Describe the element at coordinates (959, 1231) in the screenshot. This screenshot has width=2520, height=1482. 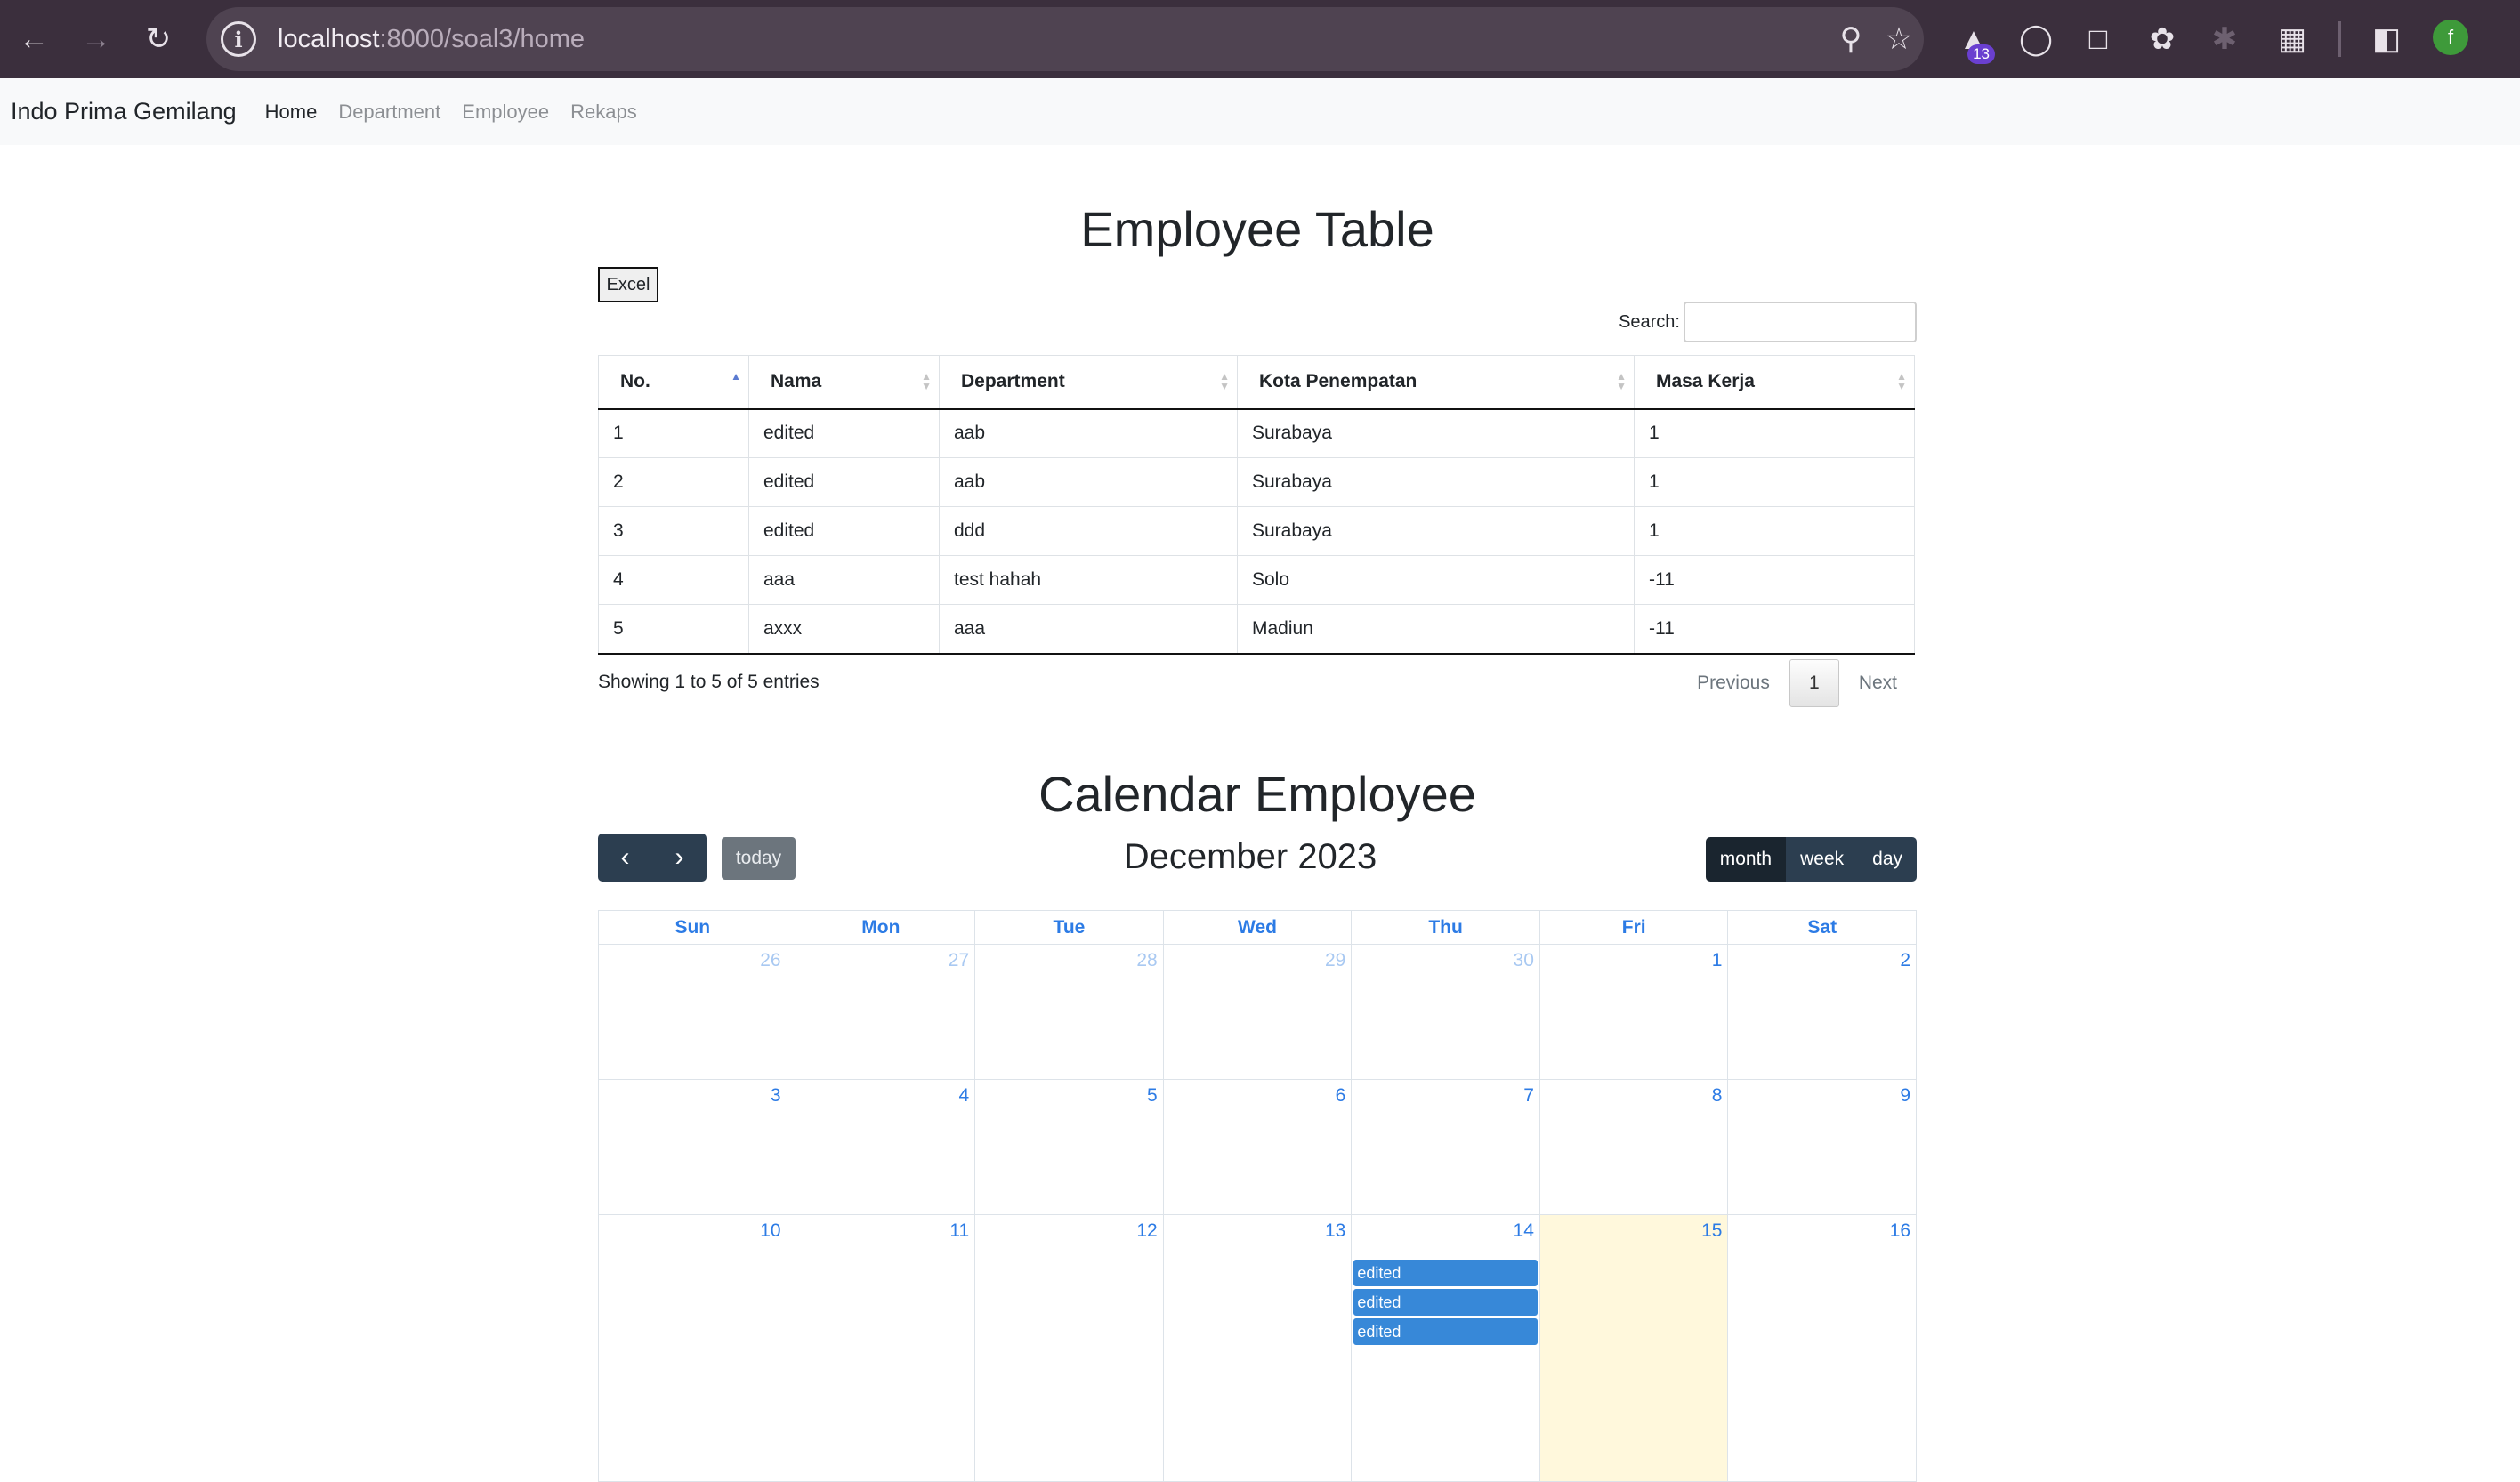
I see `calendar-day-number: 11` at that location.